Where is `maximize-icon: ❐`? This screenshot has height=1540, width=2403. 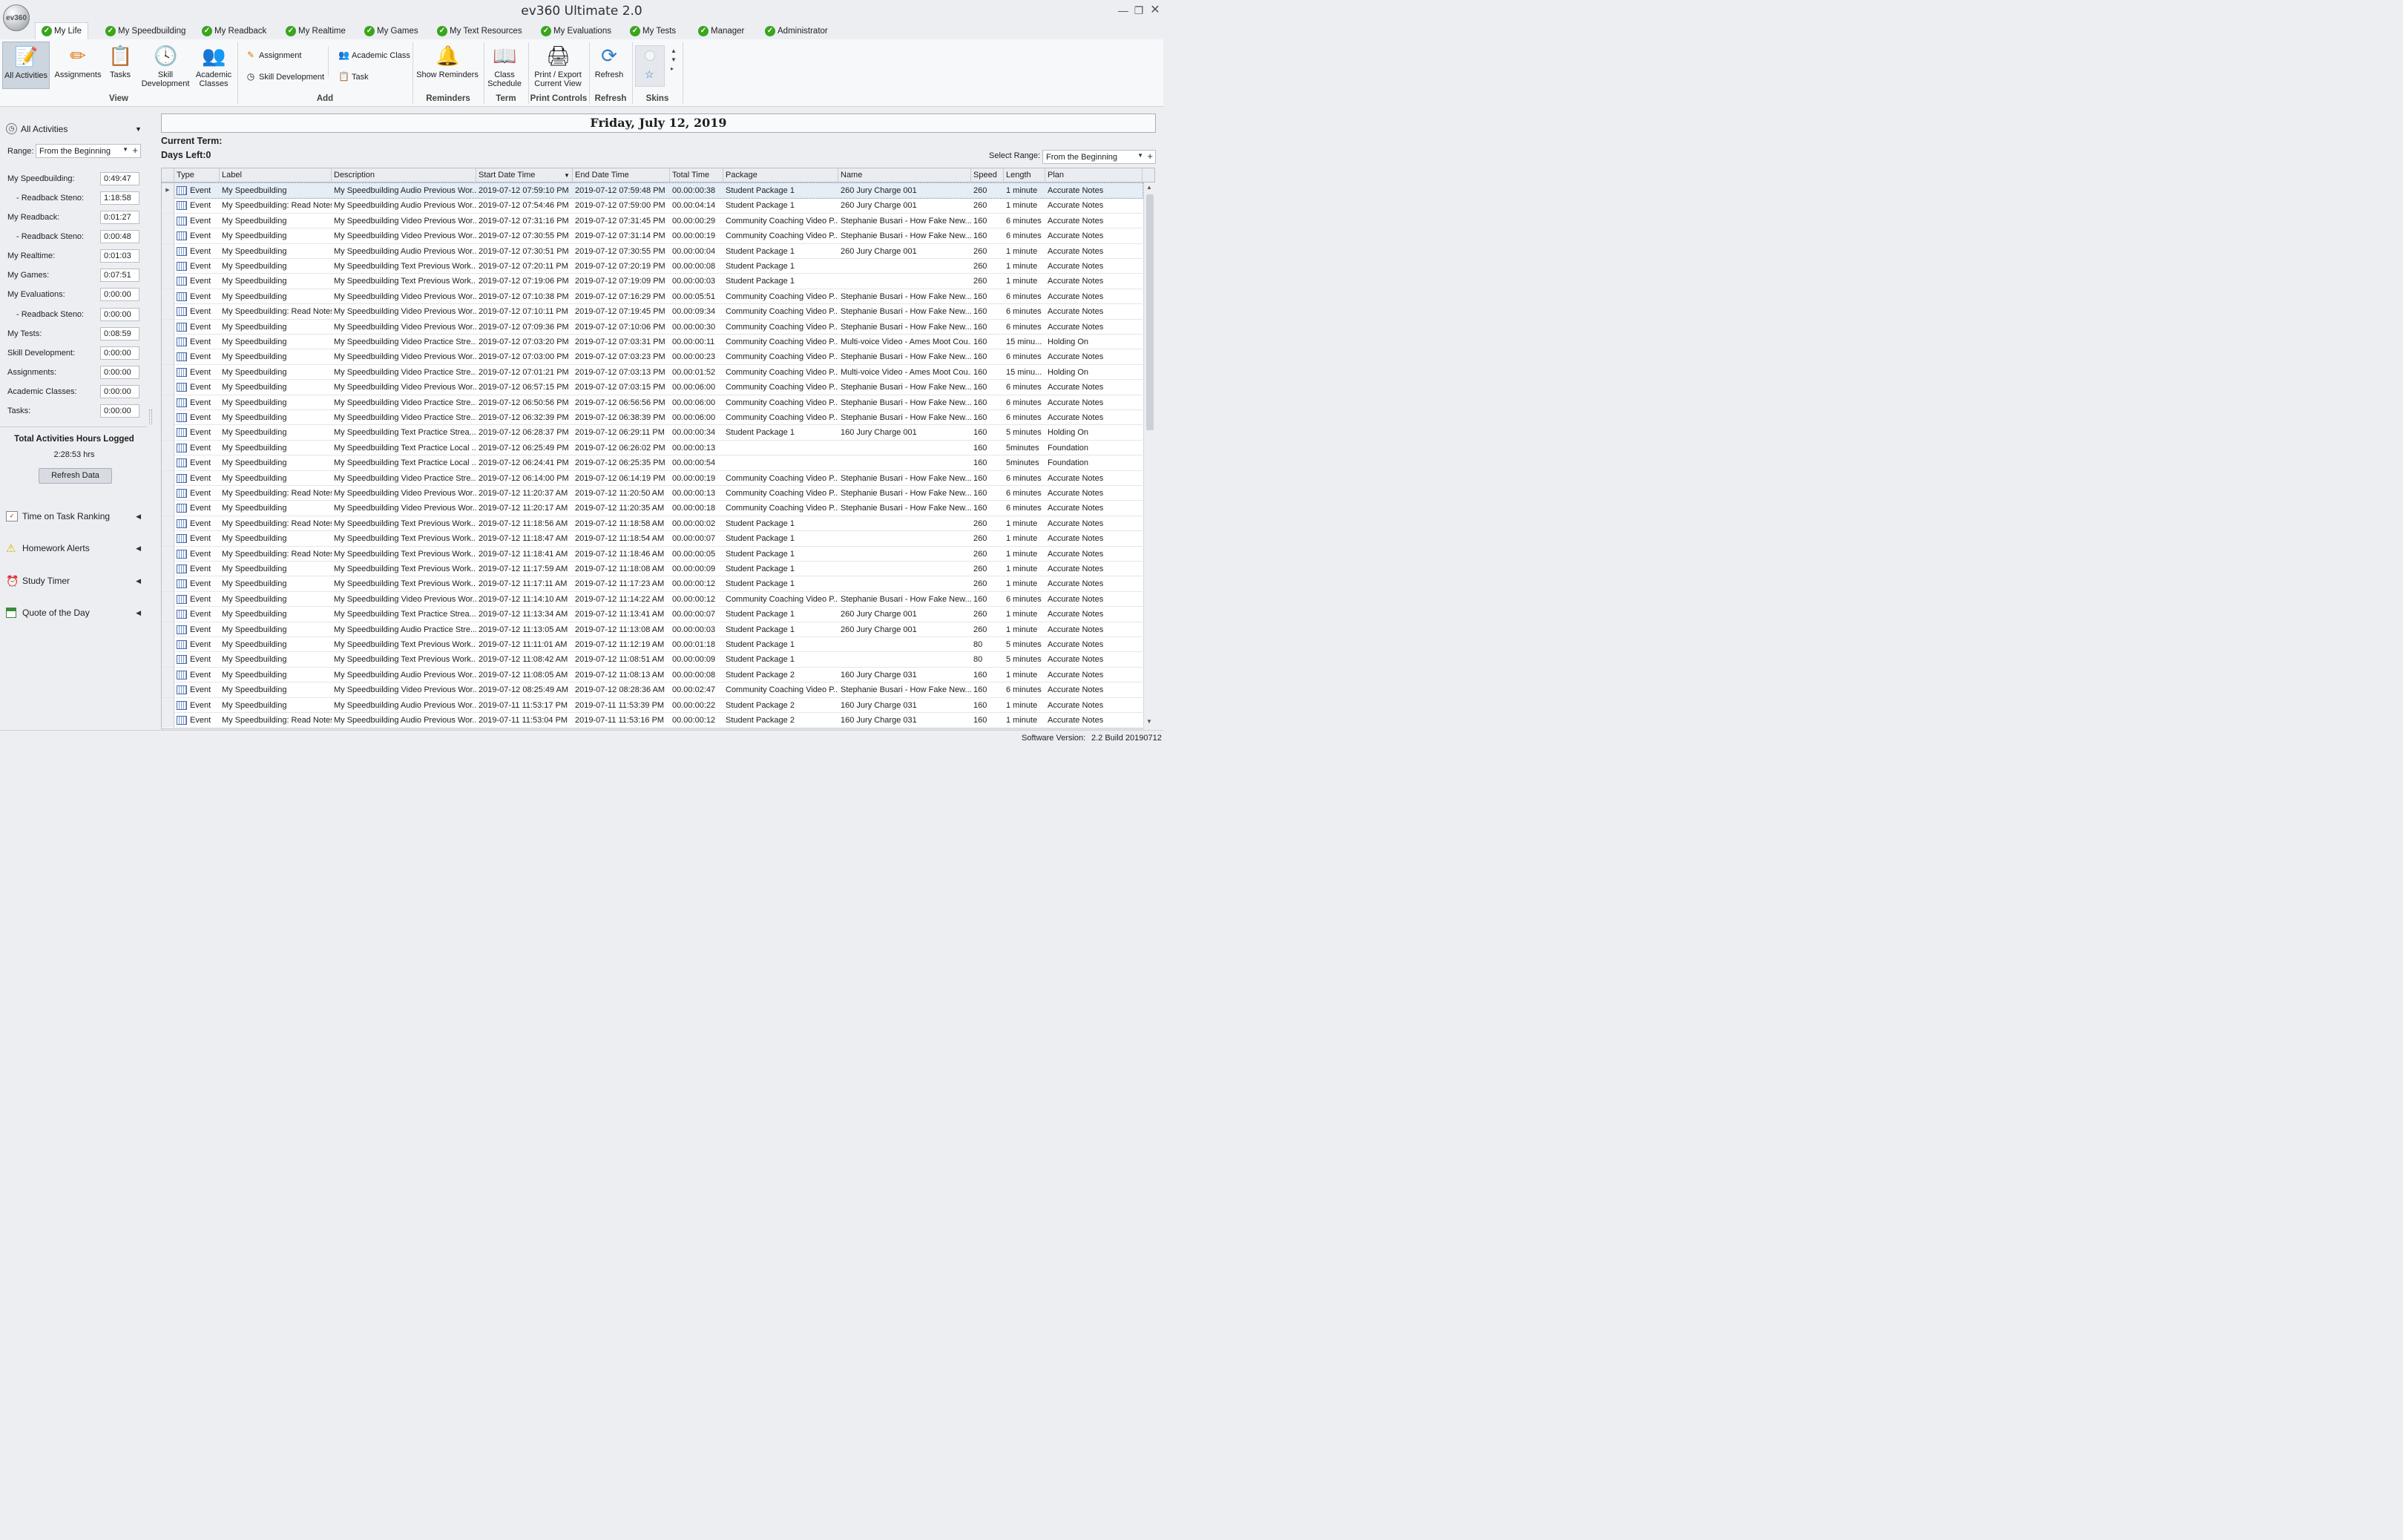 maximize-icon: ❐ is located at coordinates (1138, 10).